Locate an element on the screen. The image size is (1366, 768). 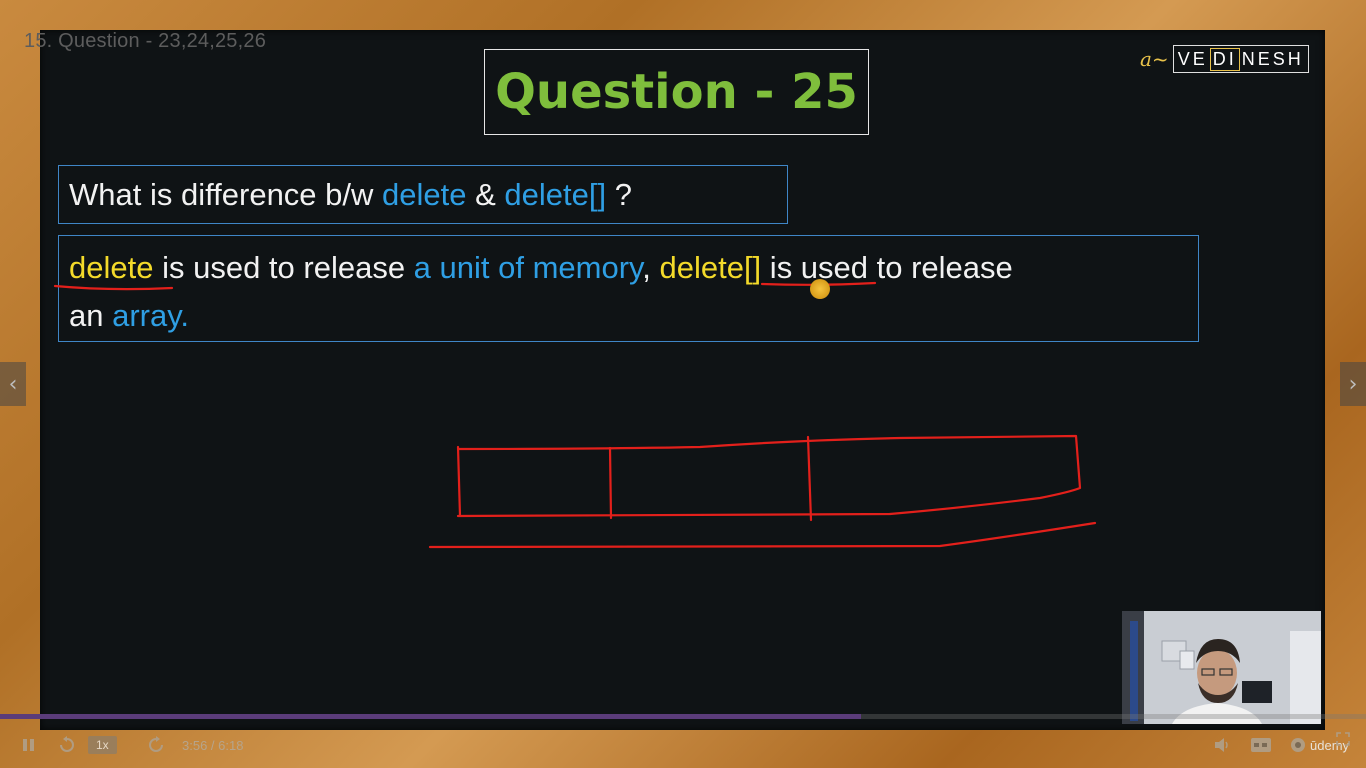
chevron-right-icon: › is located at coordinates (1353, 384).